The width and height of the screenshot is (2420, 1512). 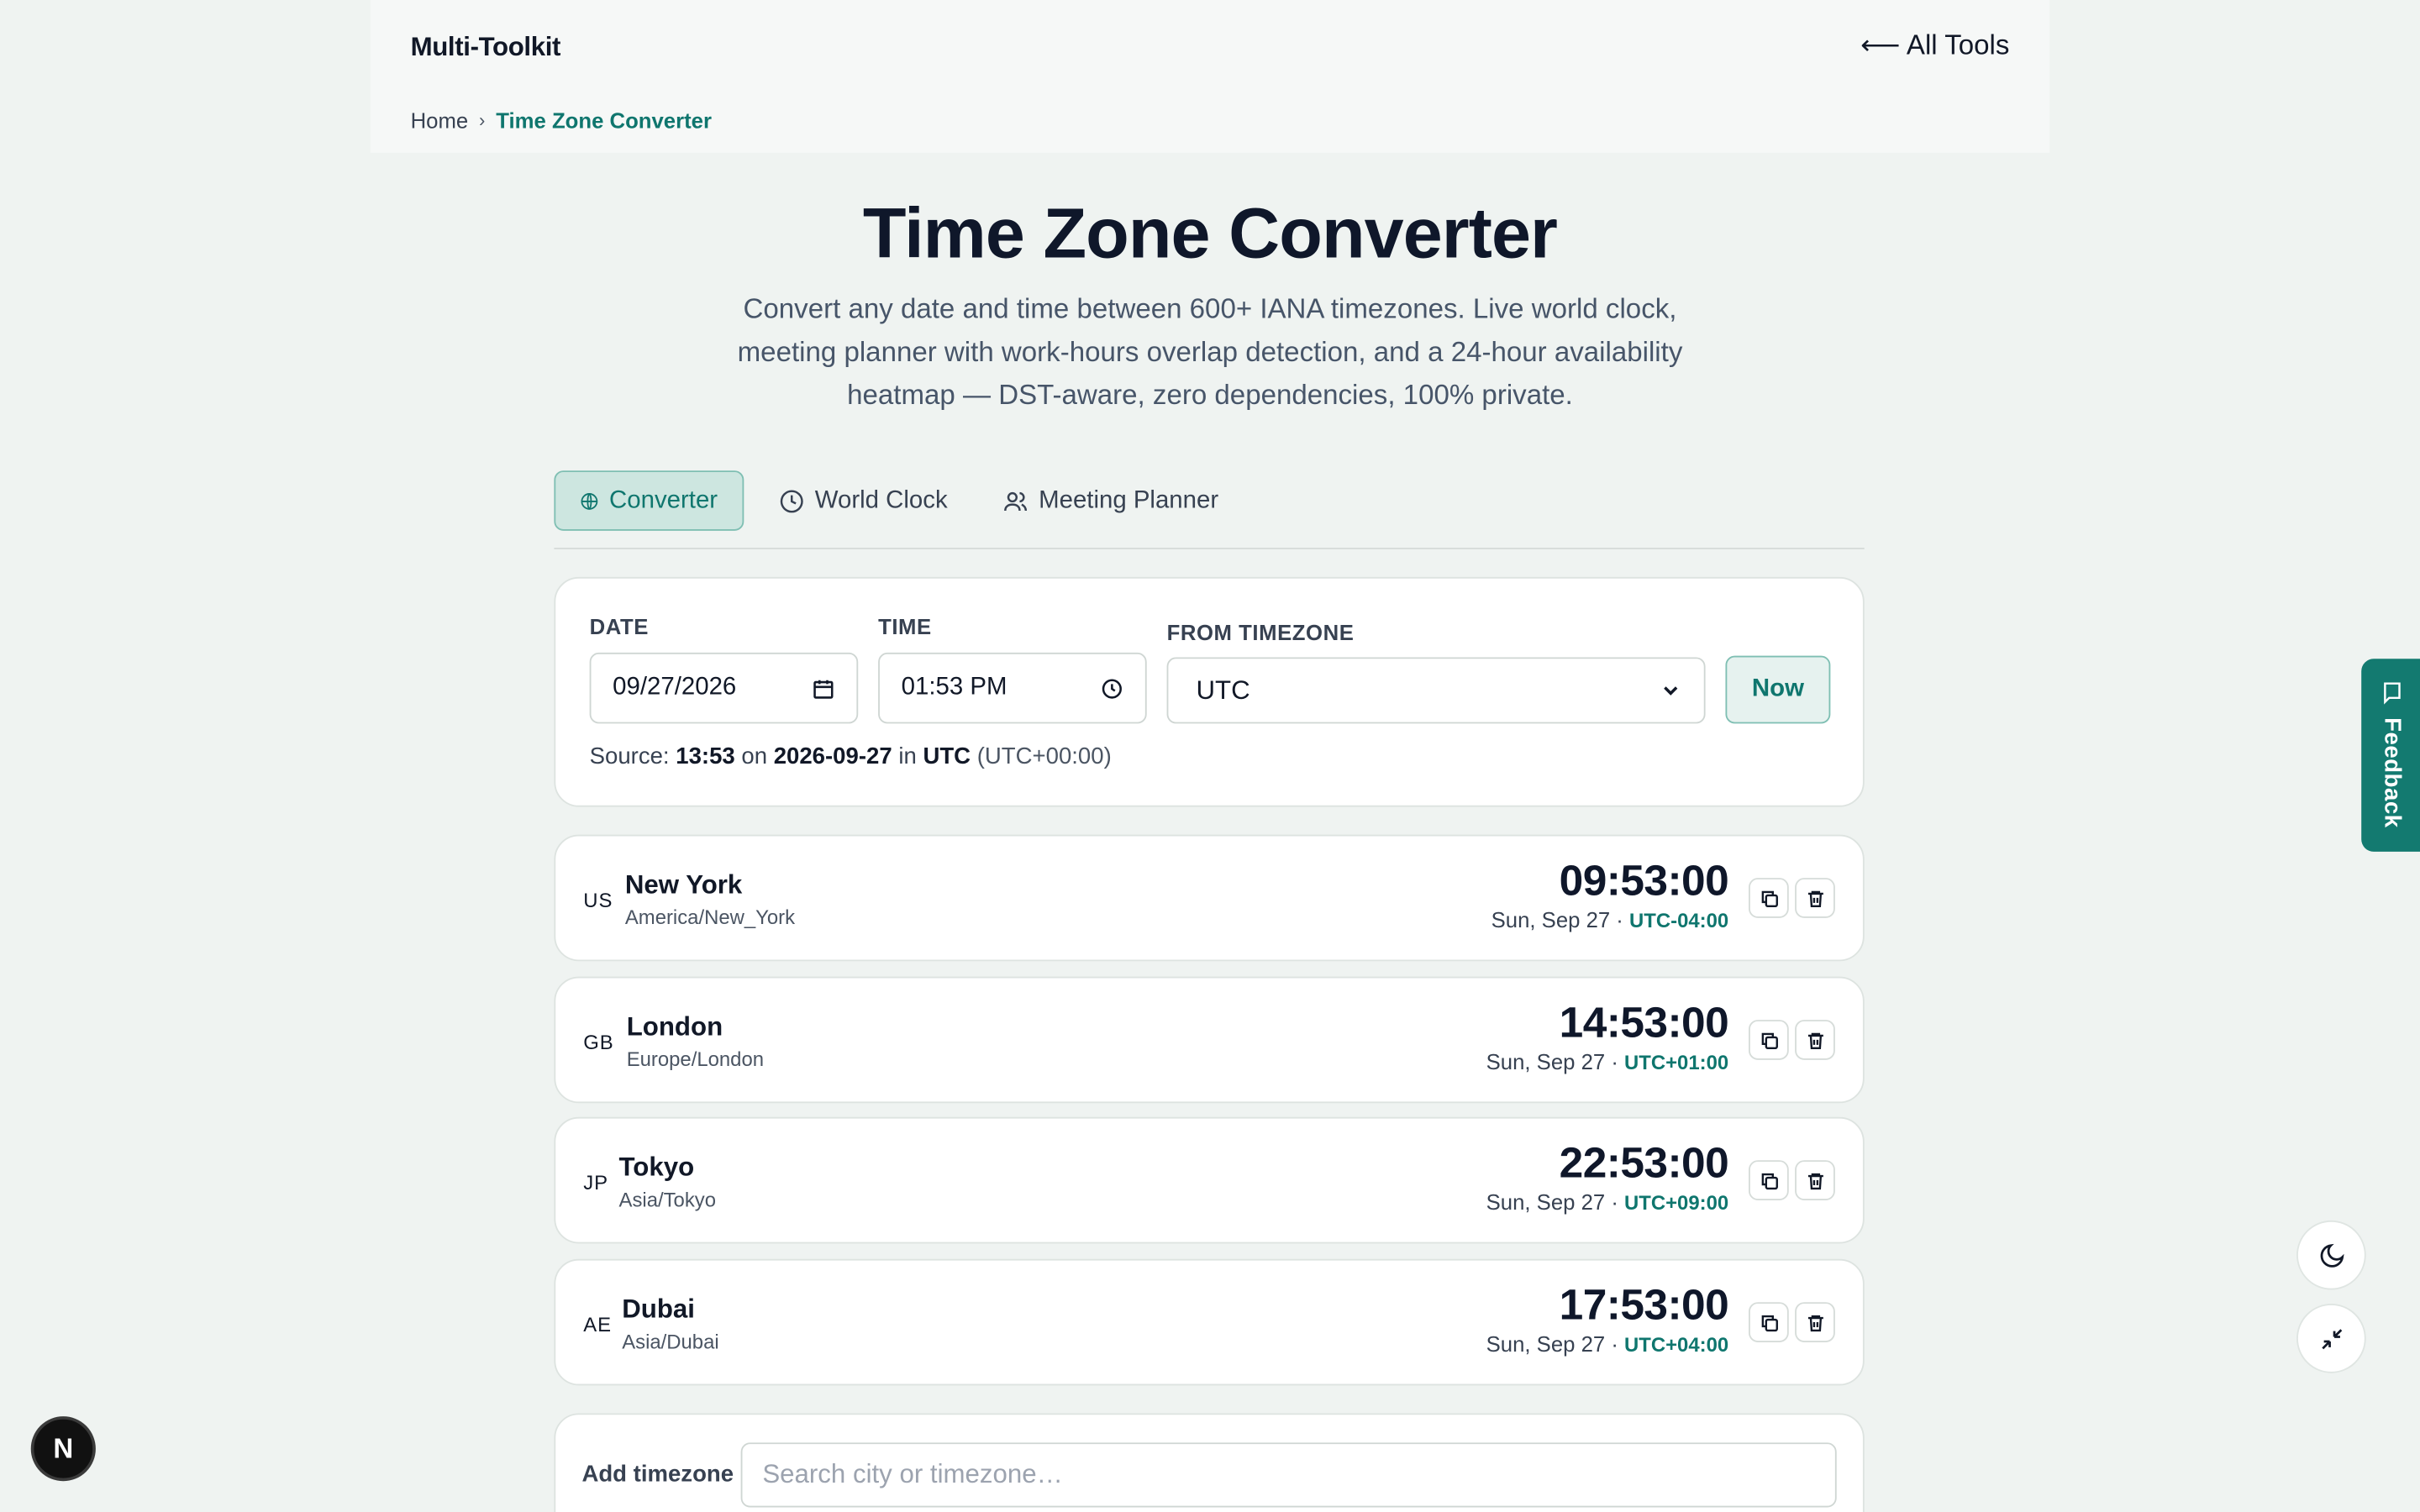 What do you see at coordinates (663, 499) in the screenshot?
I see `tab-converter-label: Converter` at bounding box center [663, 499].